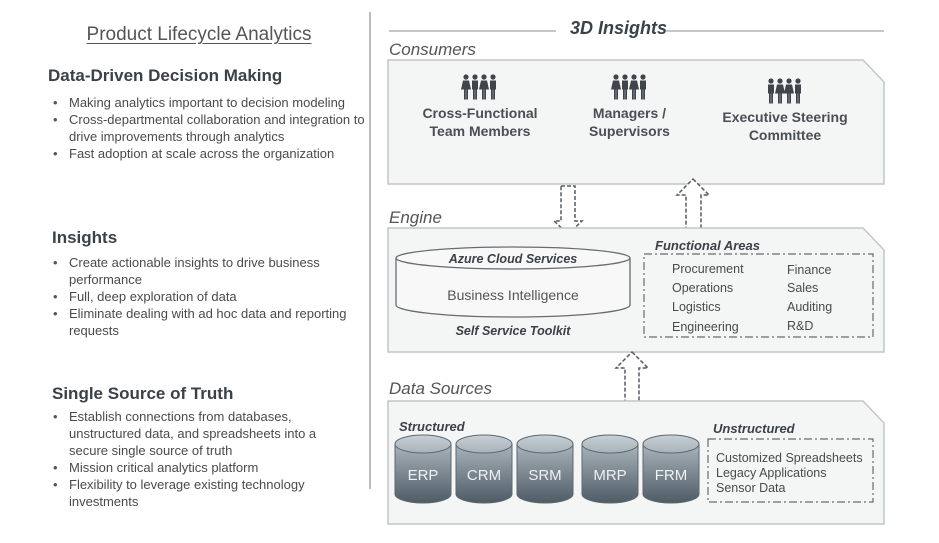 The width and height of the screenshot is (939, 543). I want to click on platform-top-label: Azure Cloud Services, so click(513, 259).